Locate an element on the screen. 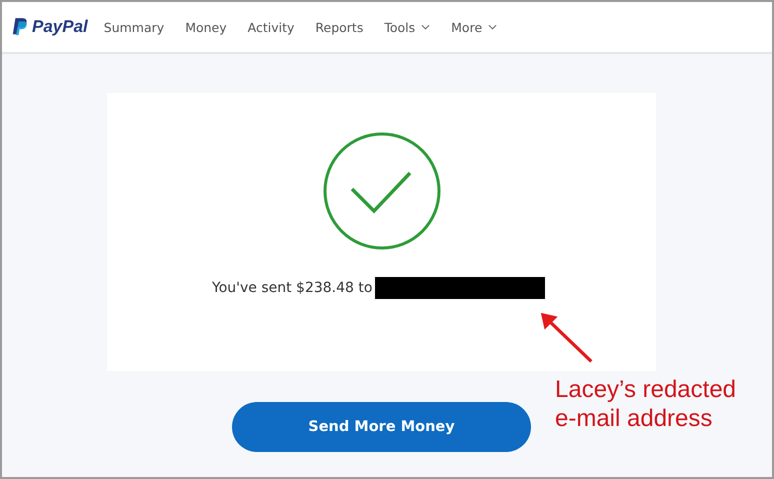 The image size is (774, 479). confirmation-message: You've sent $238.48 to is located at coordinates (292, 288).